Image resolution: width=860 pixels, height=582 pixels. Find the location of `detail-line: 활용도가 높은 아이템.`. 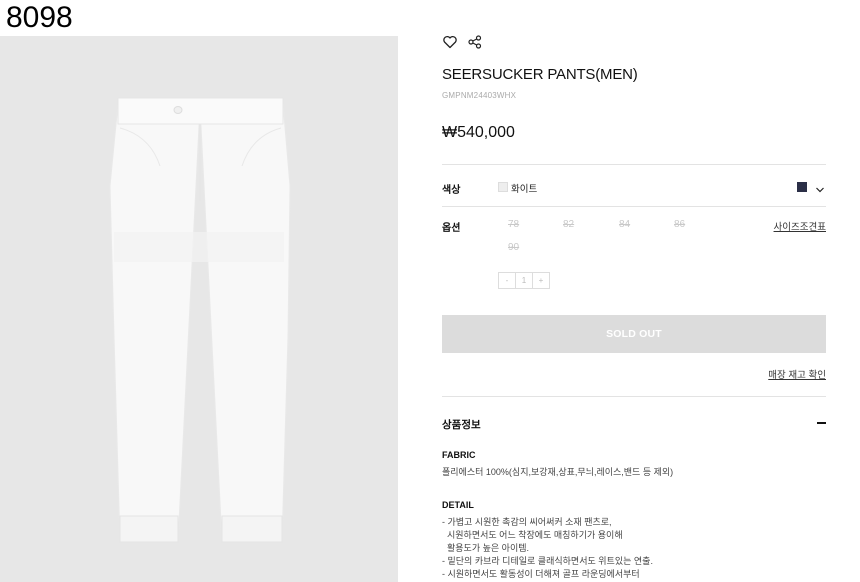

detail-line: 활용도가 높은 아이템. is located at coordinates (486, 548).